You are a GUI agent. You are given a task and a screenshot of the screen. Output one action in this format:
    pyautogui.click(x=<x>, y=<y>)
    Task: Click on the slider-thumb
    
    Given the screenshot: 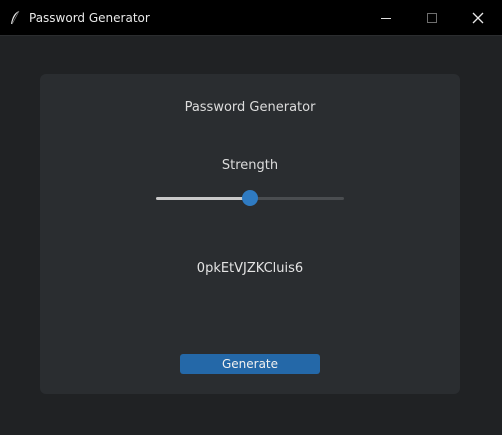 What is the action you would take?
    pyautogui.click(x=250, y=198)
    